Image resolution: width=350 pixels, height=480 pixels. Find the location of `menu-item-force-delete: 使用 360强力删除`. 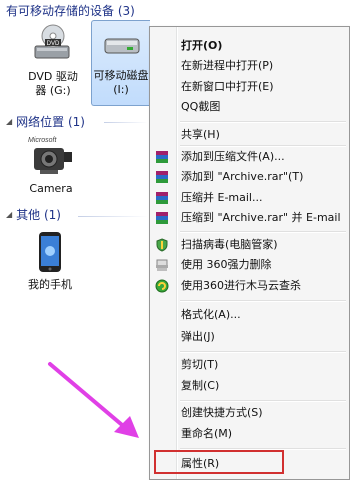

menu-item-force-delete: 使用 360强力删除 is located at coordinates (214, 265).